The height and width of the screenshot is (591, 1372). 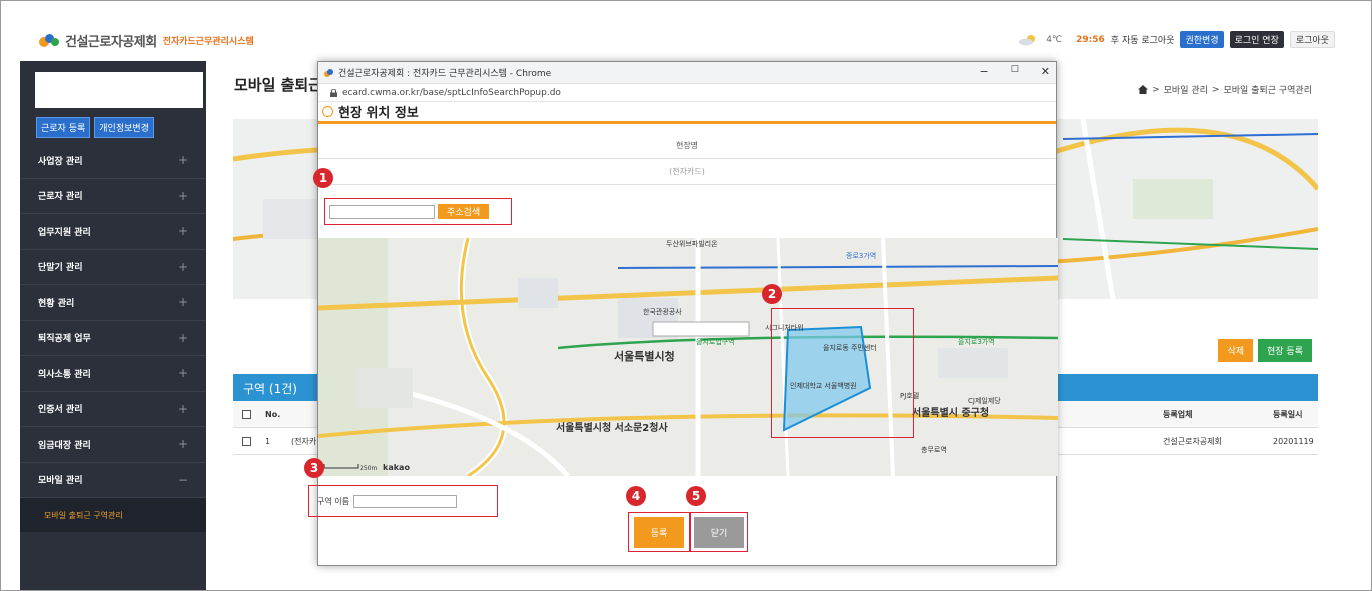 What do you see at coordinates (687, 73) in the screenshot?
I see `chrome-title-bar: 건설근로자공제회 : 전자카드 근무관리시스템 - Chrome − ☐ ✕` at bounding box center [687, 73].